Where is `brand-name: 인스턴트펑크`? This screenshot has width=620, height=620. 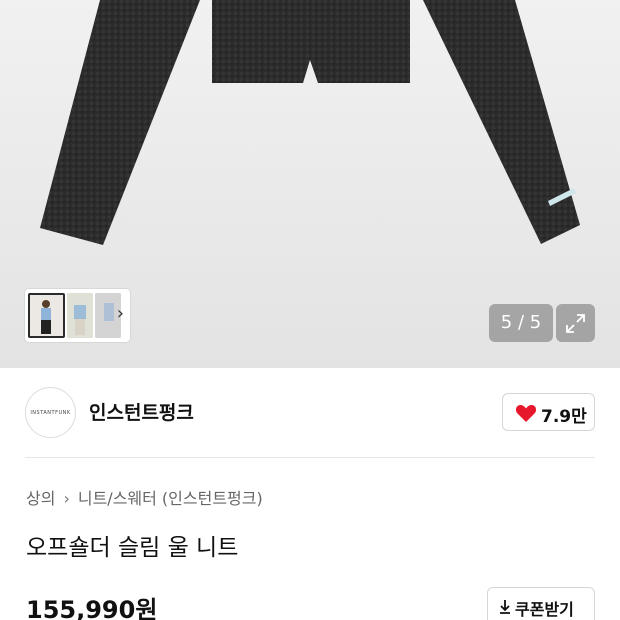
brand-name: 인스턴트펑크 is located at coordinates (141, 411).